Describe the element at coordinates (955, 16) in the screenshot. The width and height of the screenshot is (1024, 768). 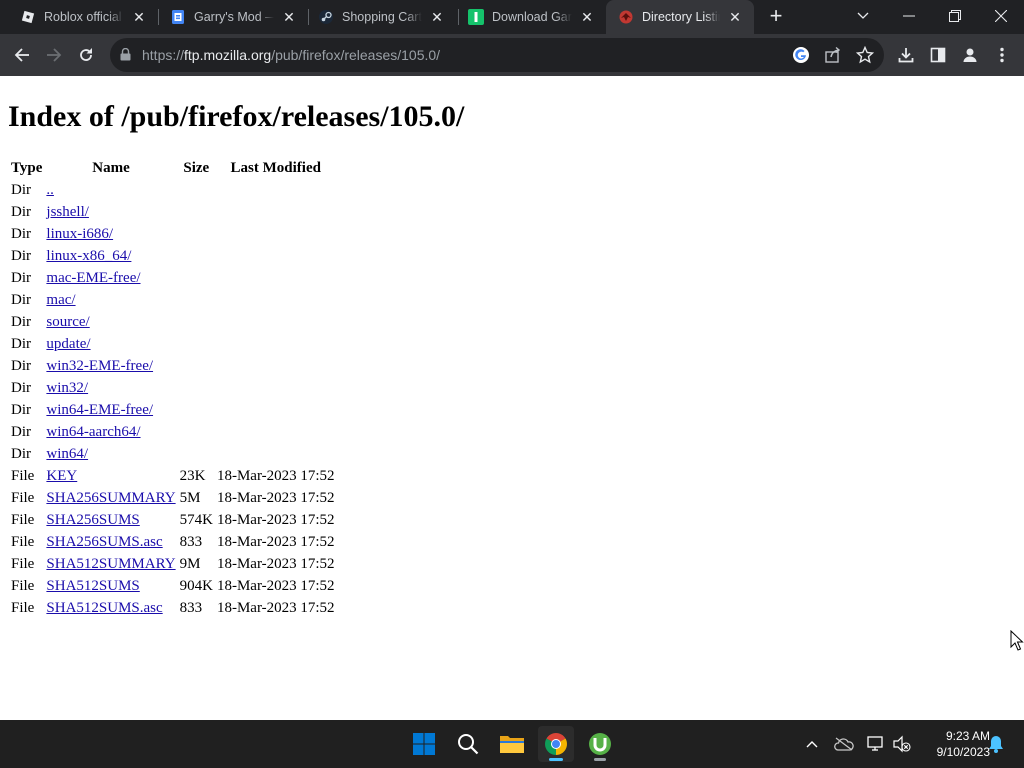
I see `restore-icon` at that location.